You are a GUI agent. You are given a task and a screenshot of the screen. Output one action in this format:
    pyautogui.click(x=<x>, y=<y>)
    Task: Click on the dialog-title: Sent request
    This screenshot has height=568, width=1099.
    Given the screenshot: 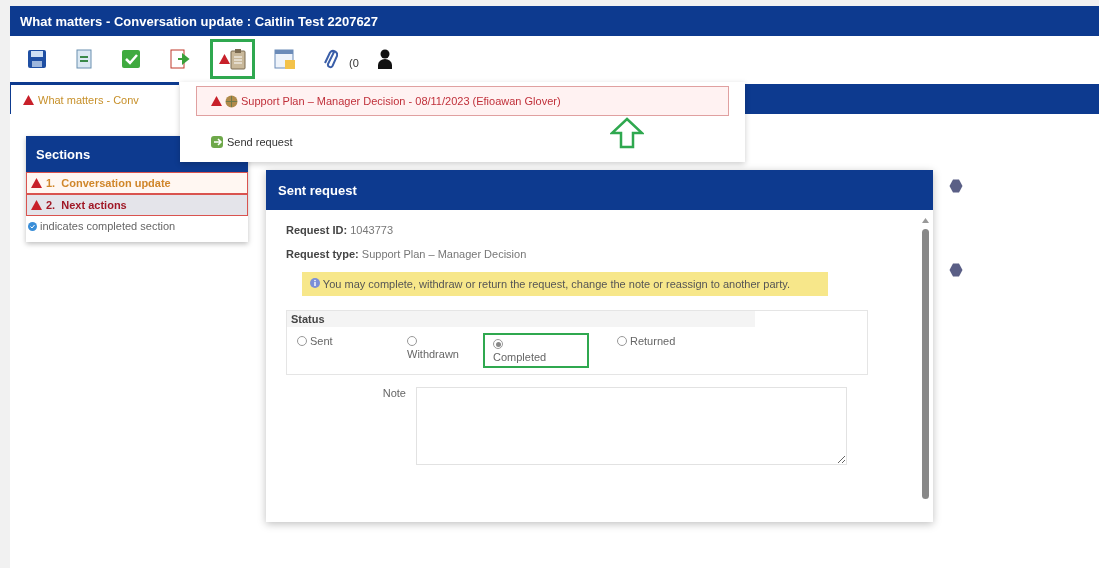 What is the action you would take?
    pyautogui.click(x=317, y=190)
    